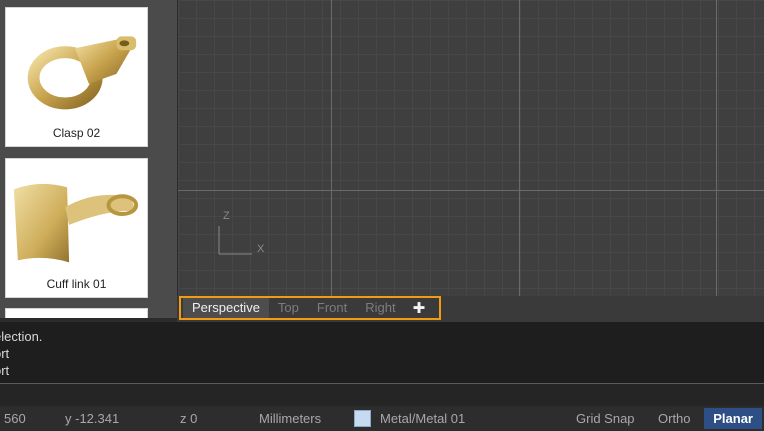  What do you see at coordinates (76, 133) in the screenshot?
I see `library-item-label: Clasp 02` at bounding box center [76, 133].